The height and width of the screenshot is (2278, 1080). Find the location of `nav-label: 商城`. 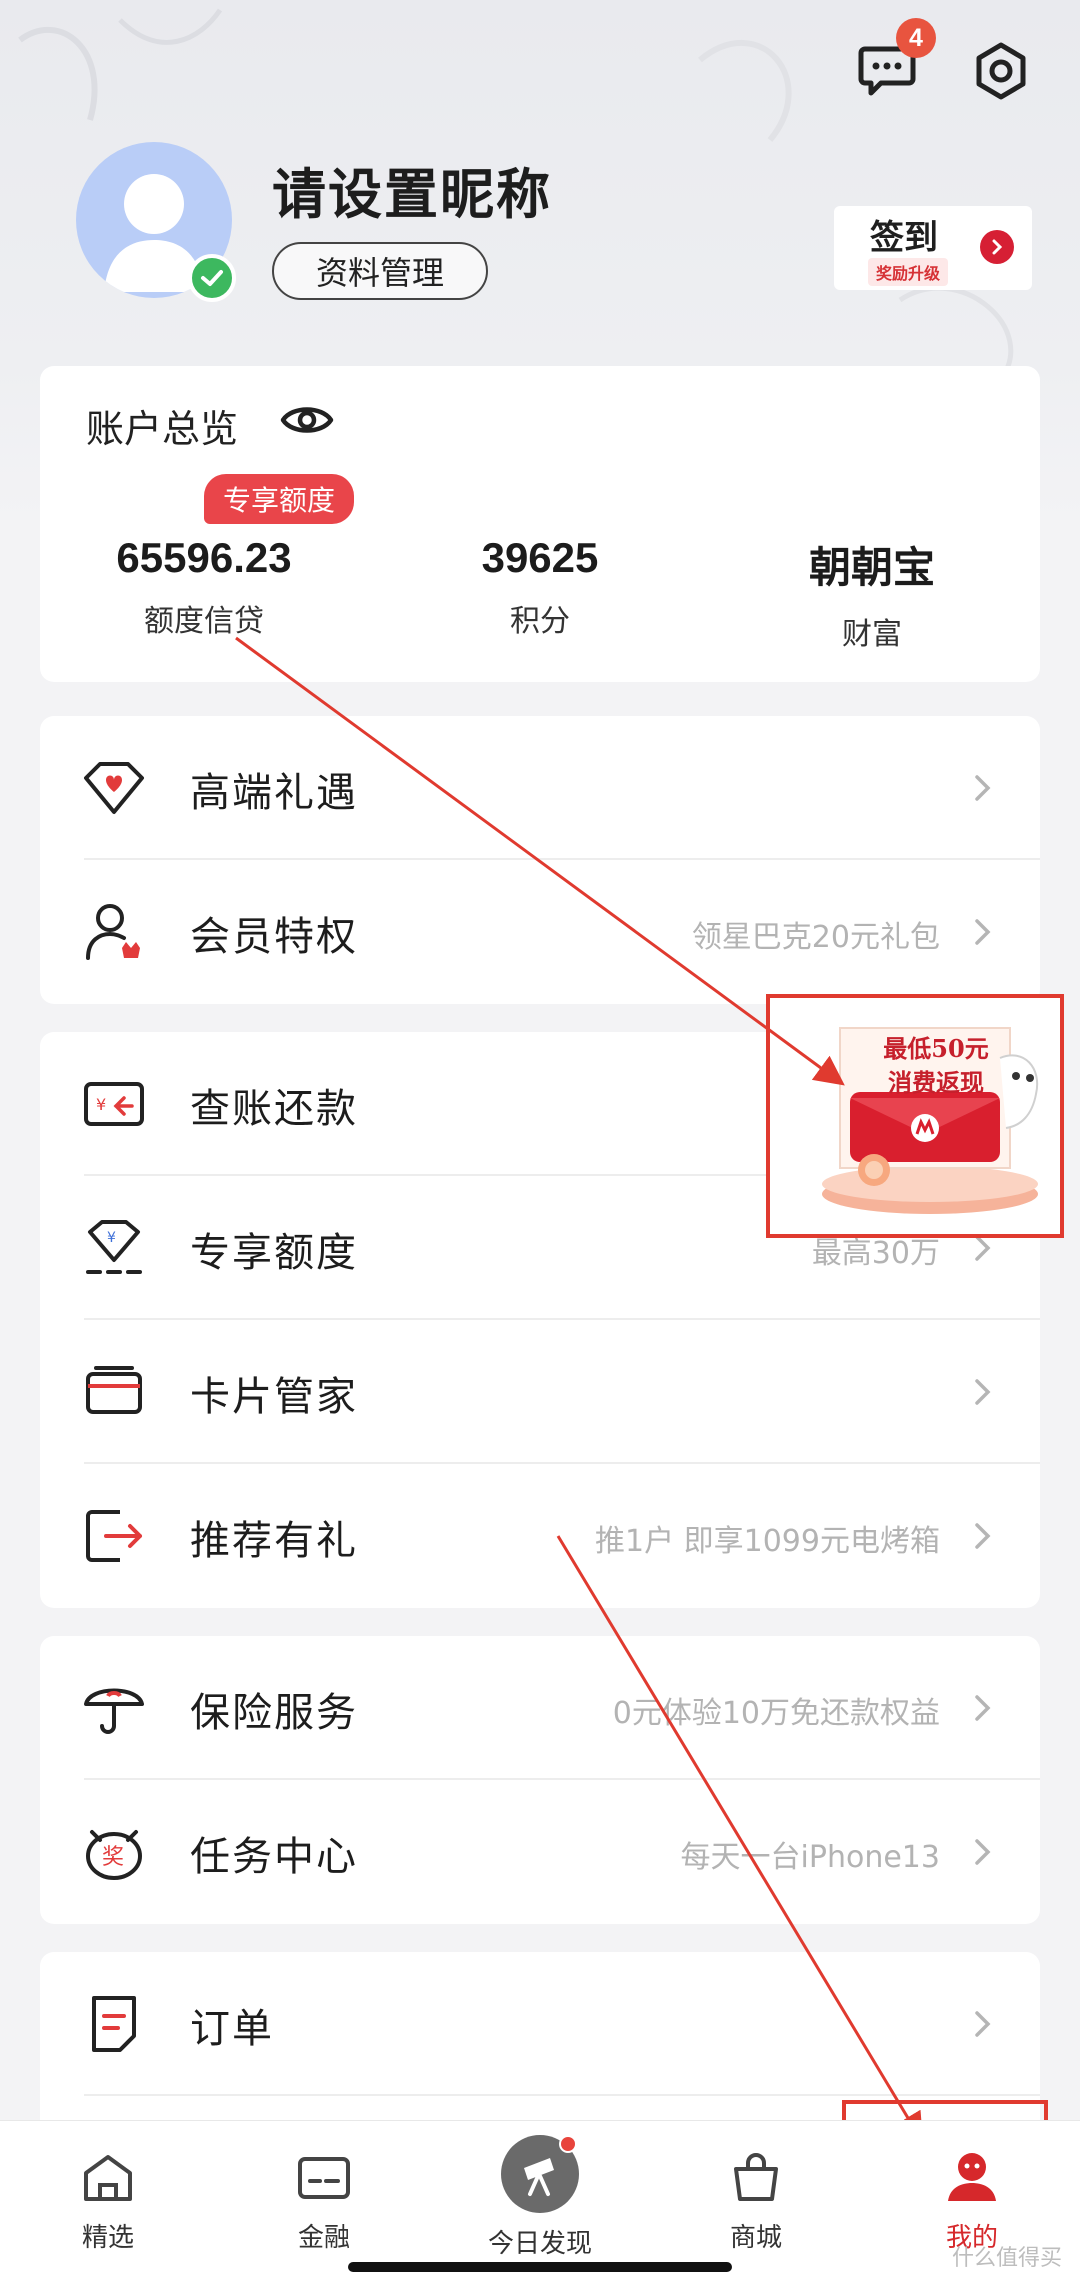

nav-label: 商城 is located at coordinates (755, 2238).